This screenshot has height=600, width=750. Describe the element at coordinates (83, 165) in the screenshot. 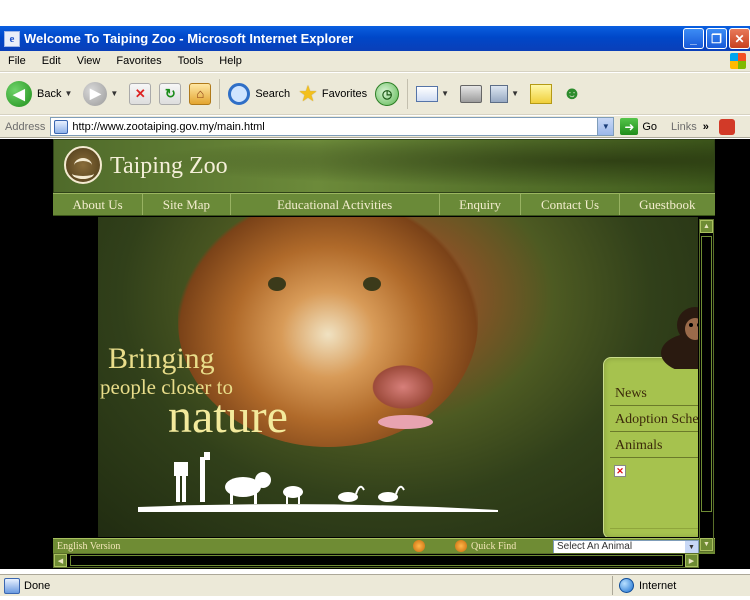

I see `zoo-logo-icon` at that location.